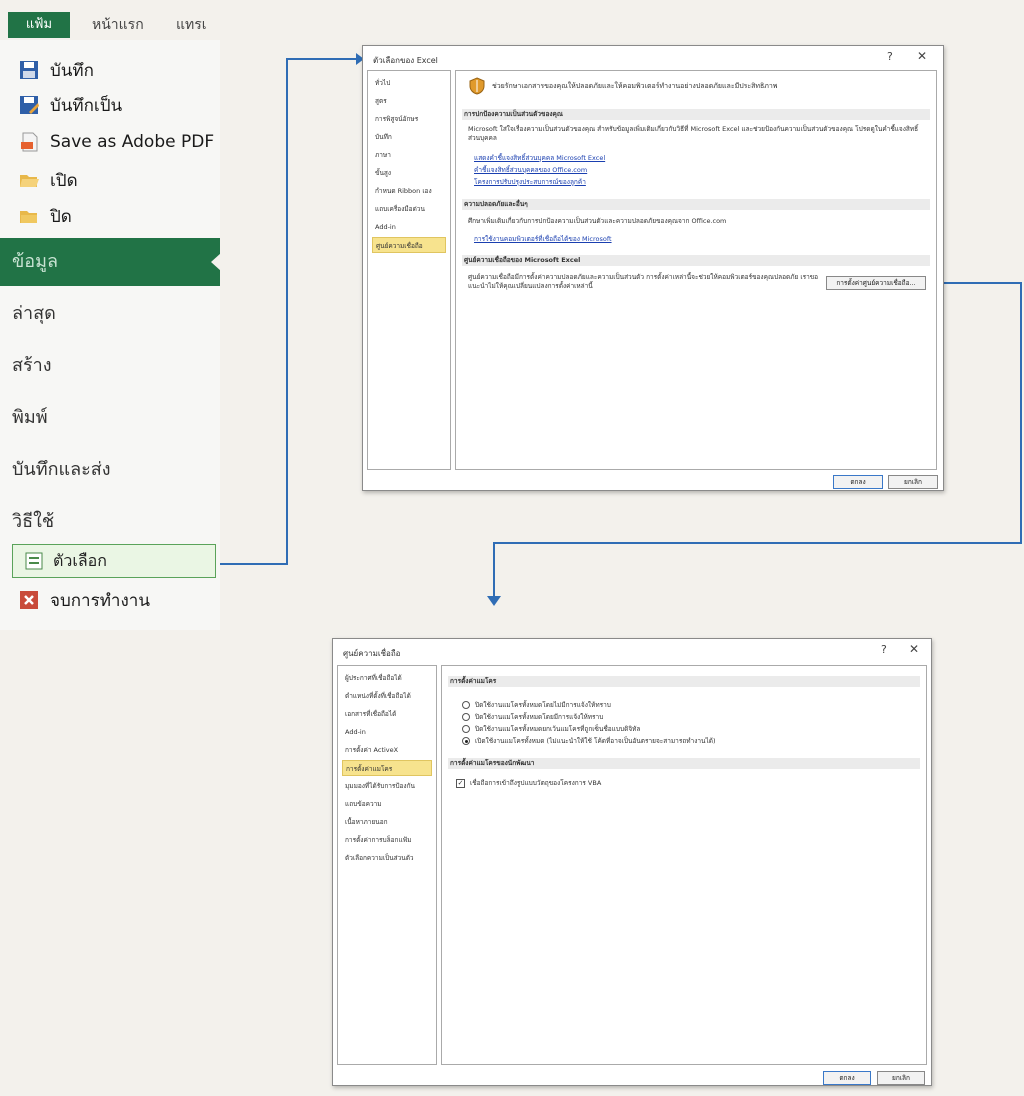 This screenshot has height=1096, width=1024. What do you see at coordinates (387, 768) in the screenshot?
I see `nav-item-macro-settings: การตั้งค่าแมโคร` at bounding box center [387, 768].